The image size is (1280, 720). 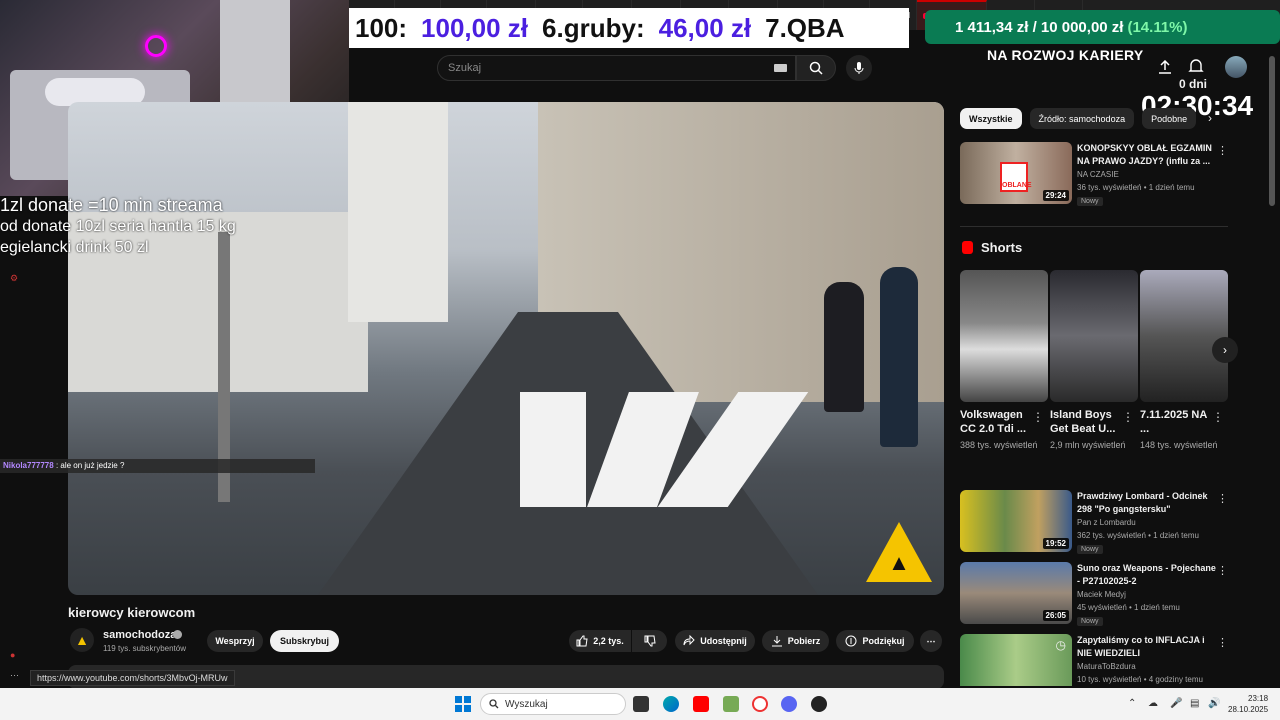 I want to click on keyboard-icon, so click(x=780, y=68).